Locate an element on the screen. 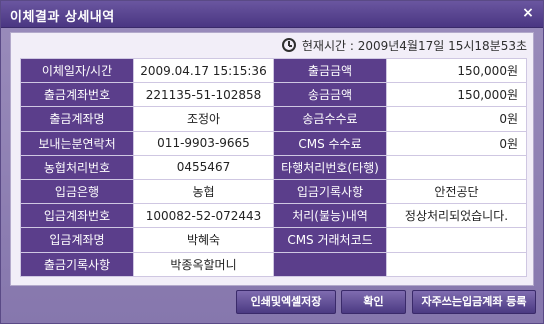 The width and height of the screenshot is (544, 324). row-label: 이체일자/시간 is located at coordinates (77, 70).